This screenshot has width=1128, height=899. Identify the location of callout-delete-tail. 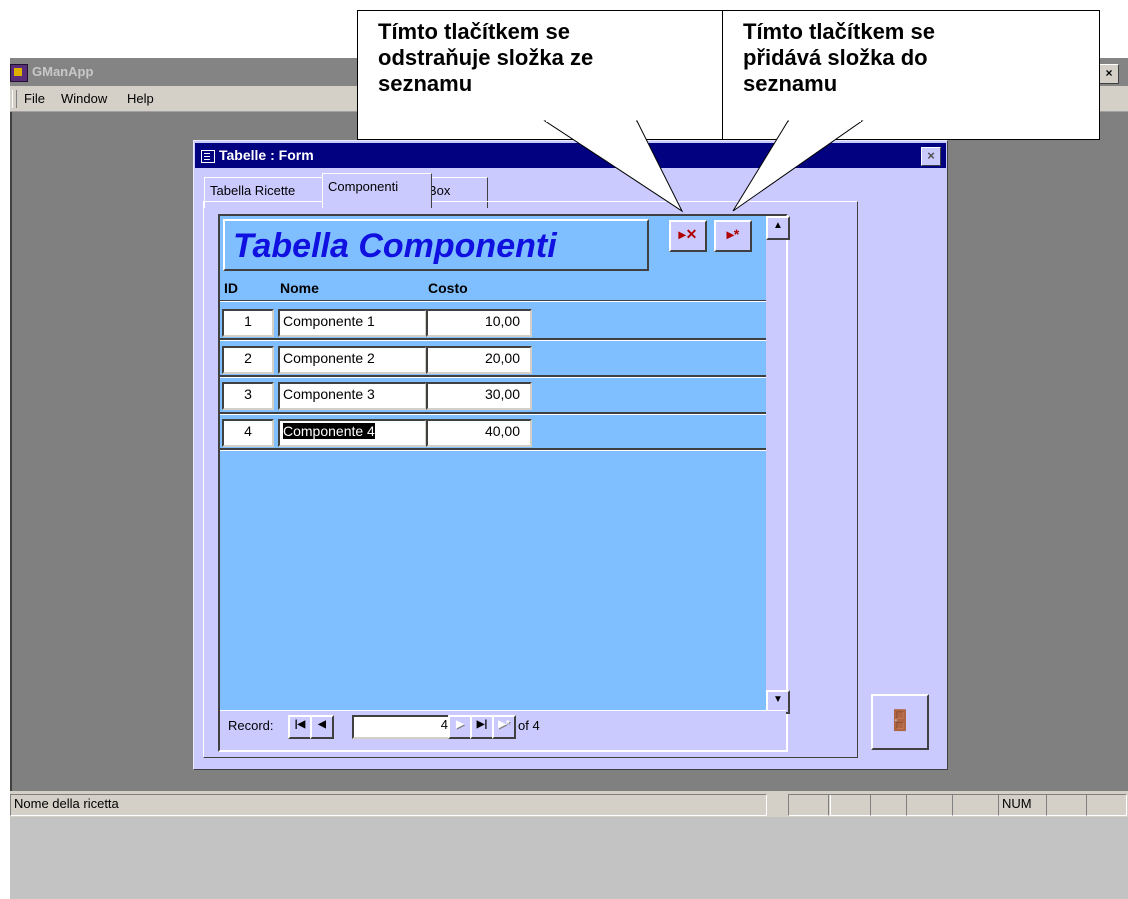
(613, 166).